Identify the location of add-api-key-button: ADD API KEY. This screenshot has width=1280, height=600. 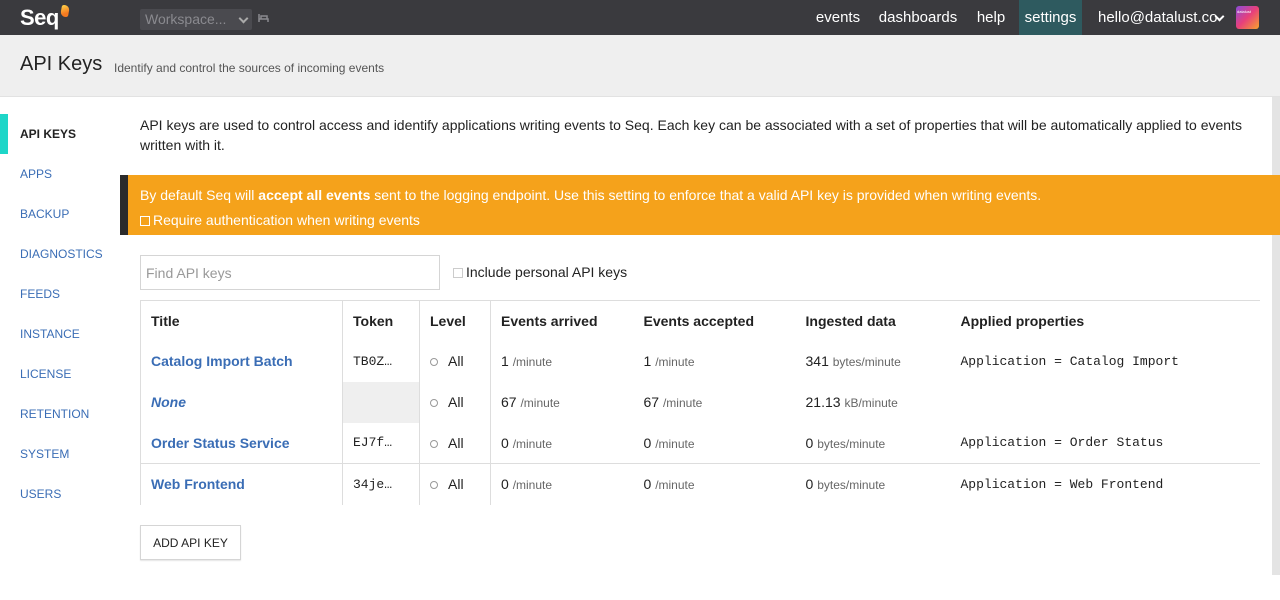
(190, 542).